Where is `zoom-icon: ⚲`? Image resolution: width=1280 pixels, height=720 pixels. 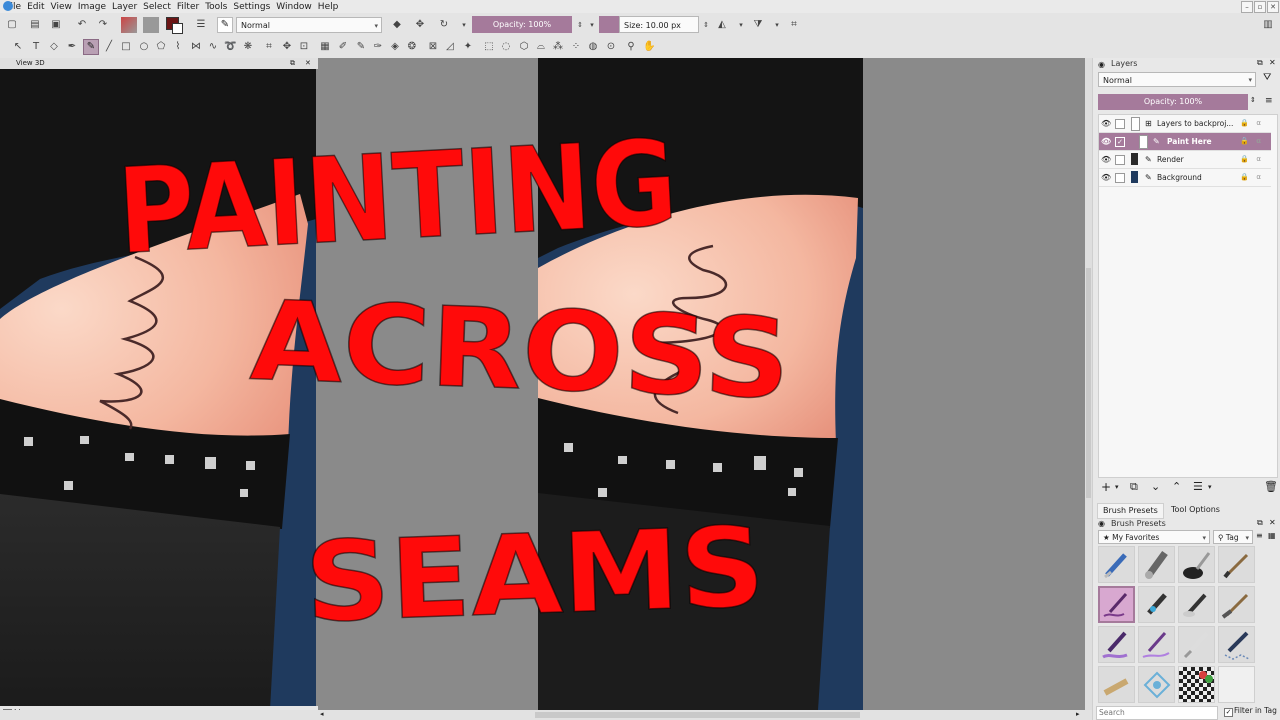 zoom-icon: ⚲ is located at coordinates (631, 47).